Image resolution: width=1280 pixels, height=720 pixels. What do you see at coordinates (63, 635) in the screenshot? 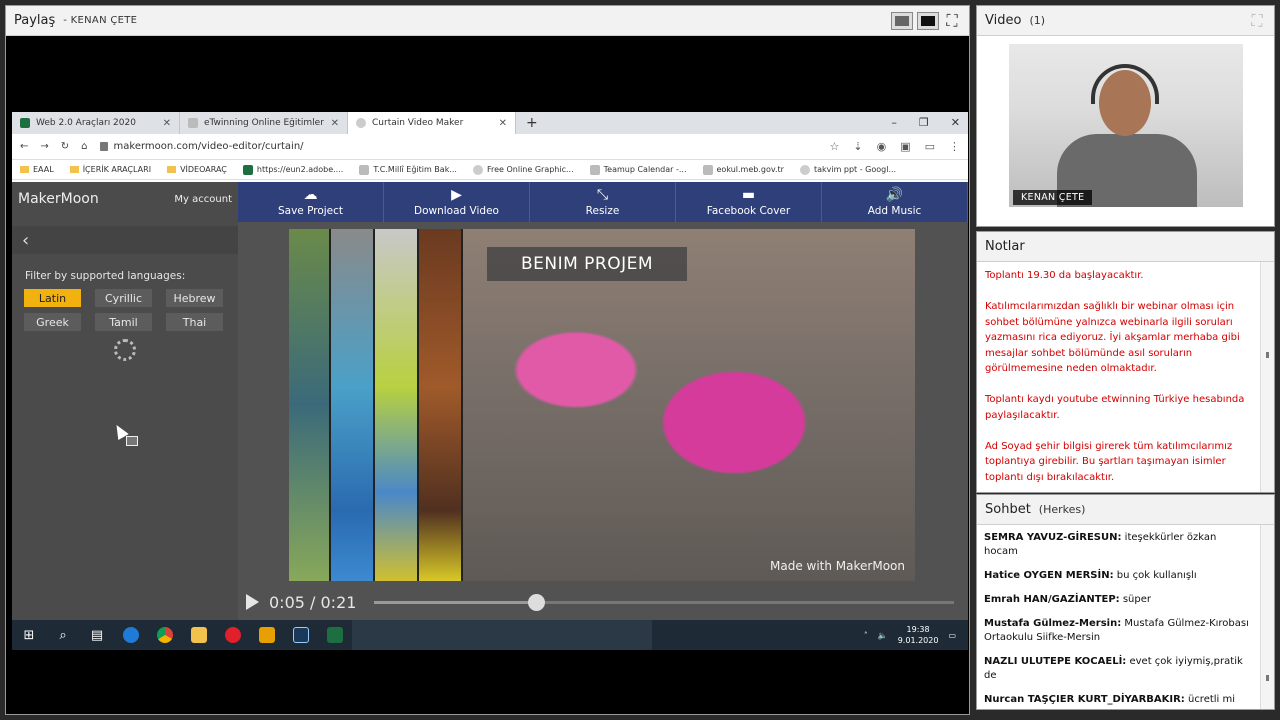
I see `search-icon: ⌕` at bounding box center [63, 635].